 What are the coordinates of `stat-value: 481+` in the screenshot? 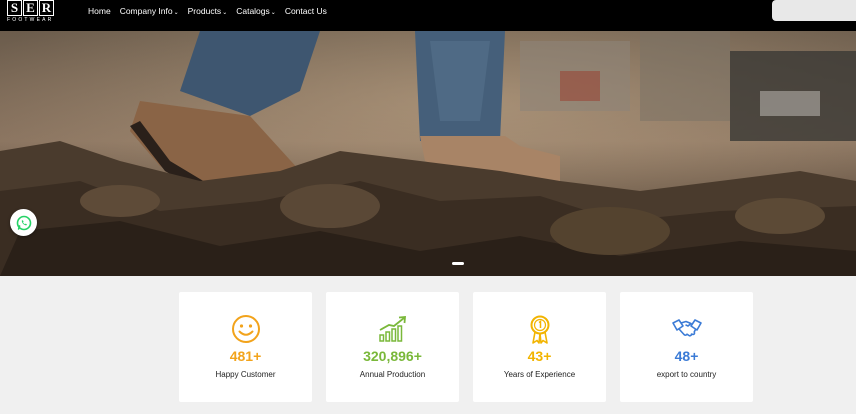 It's located at (245, 356).